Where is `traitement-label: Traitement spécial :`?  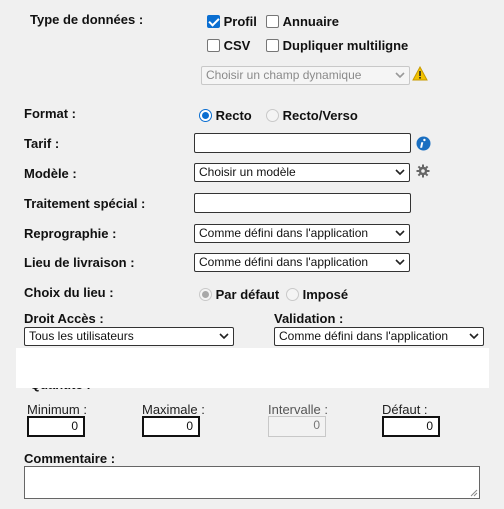
traitement-label: Traitement spécial : is located at coordinates (85, 203).